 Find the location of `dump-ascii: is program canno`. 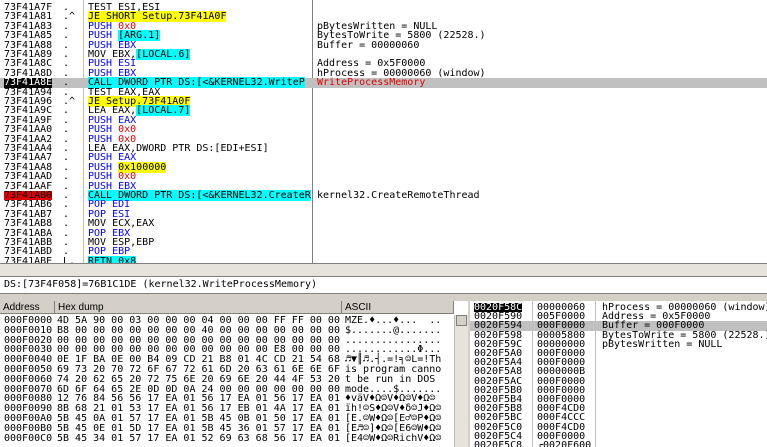

dump-ascii: is program canno is located at coordinates (393, 369).